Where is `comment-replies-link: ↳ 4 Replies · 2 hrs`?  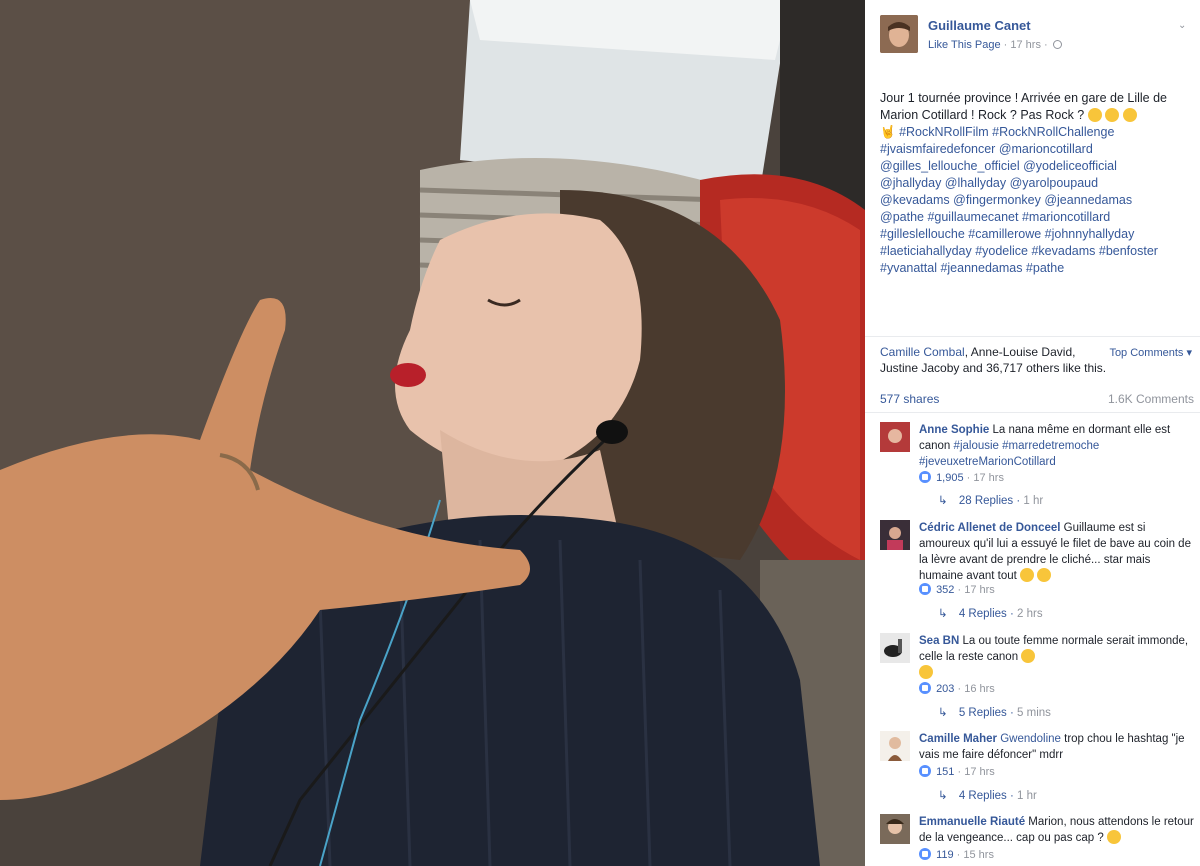
comment-replies-link: ↳ 4 Replies · 2 hrs is located at coordinates (990, 613).